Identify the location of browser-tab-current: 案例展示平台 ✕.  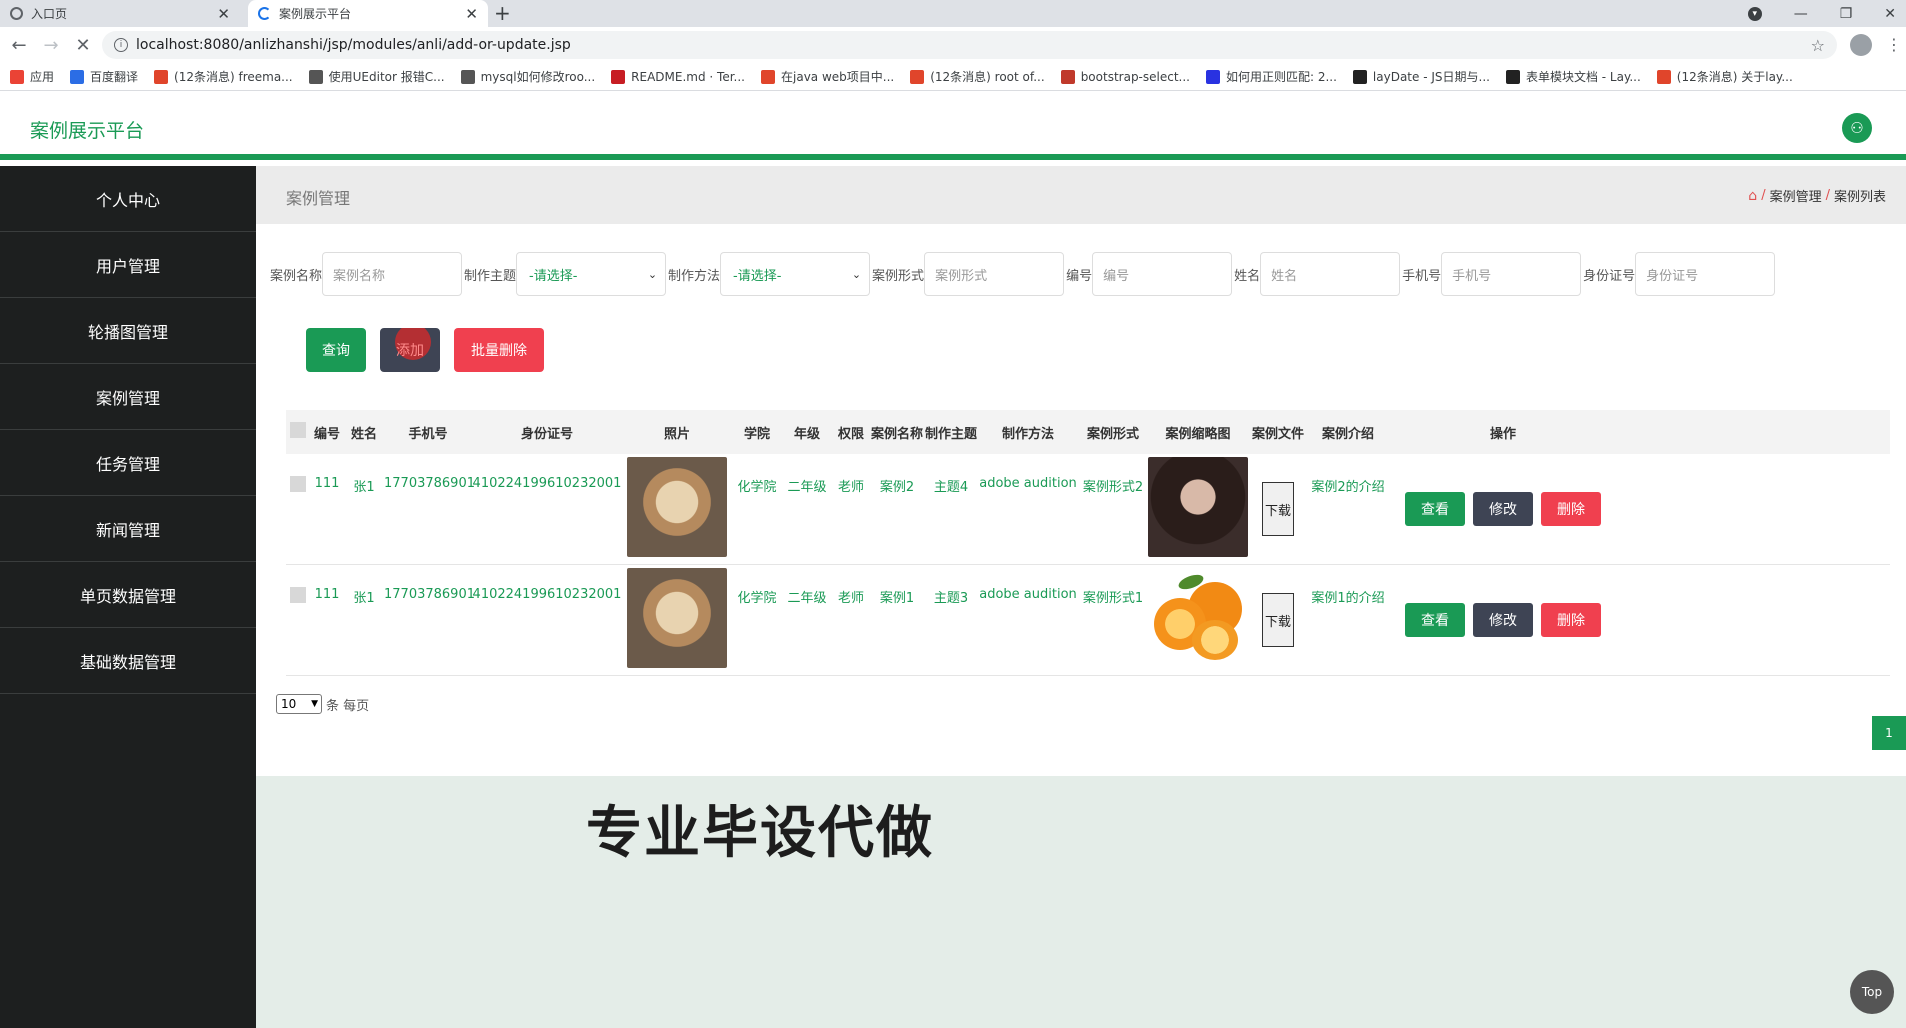
(368, 13).